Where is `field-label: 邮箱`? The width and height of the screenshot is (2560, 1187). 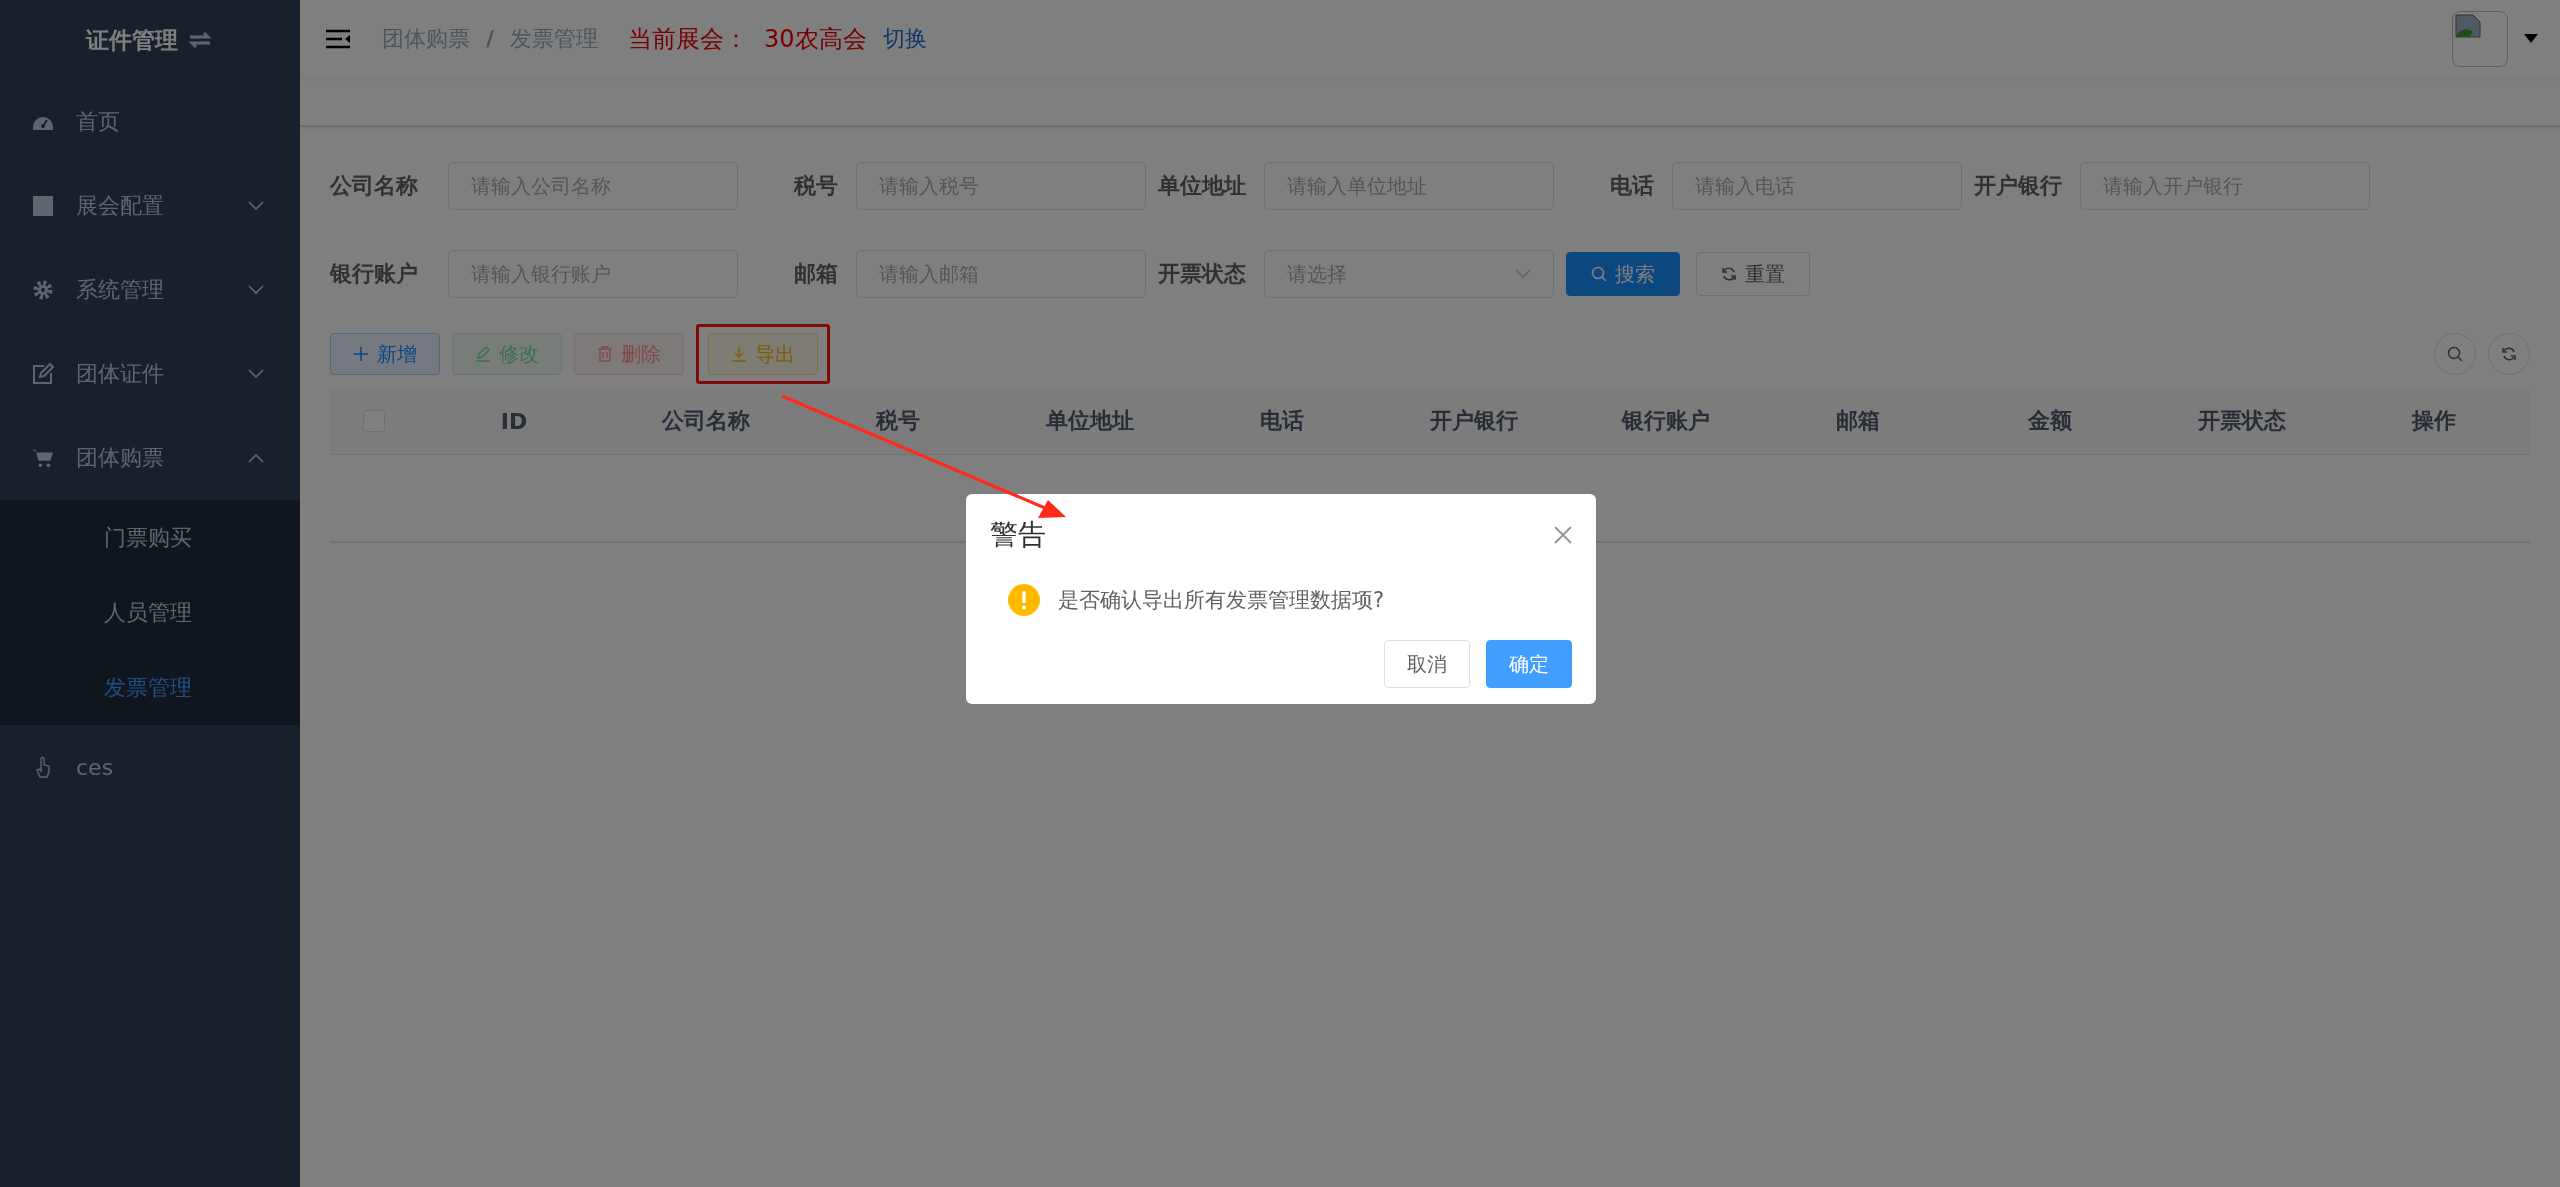 field-label: 邮箱 is located at coordinates (815, 274).